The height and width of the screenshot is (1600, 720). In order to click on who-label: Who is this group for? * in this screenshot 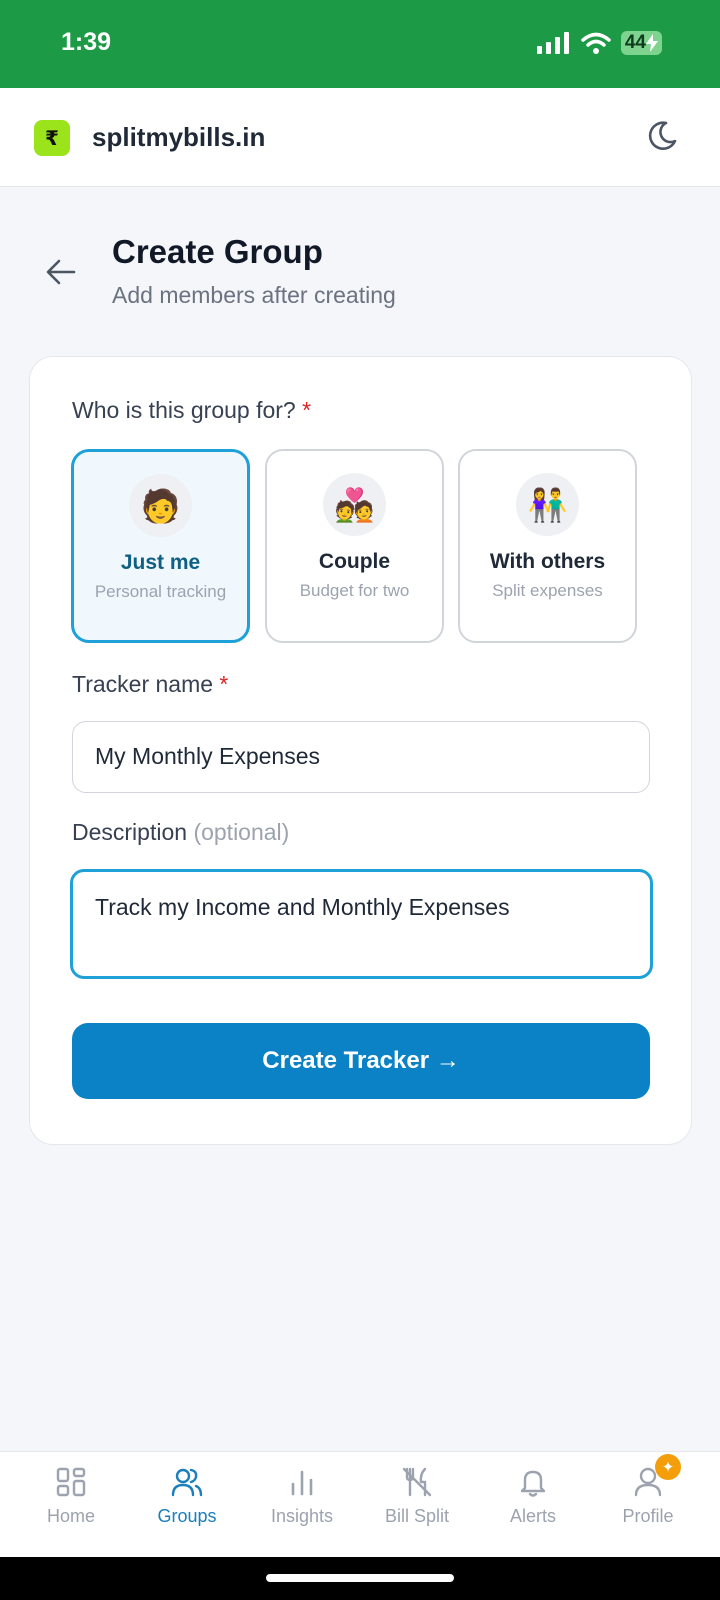, I will do `click(191, 410)`.